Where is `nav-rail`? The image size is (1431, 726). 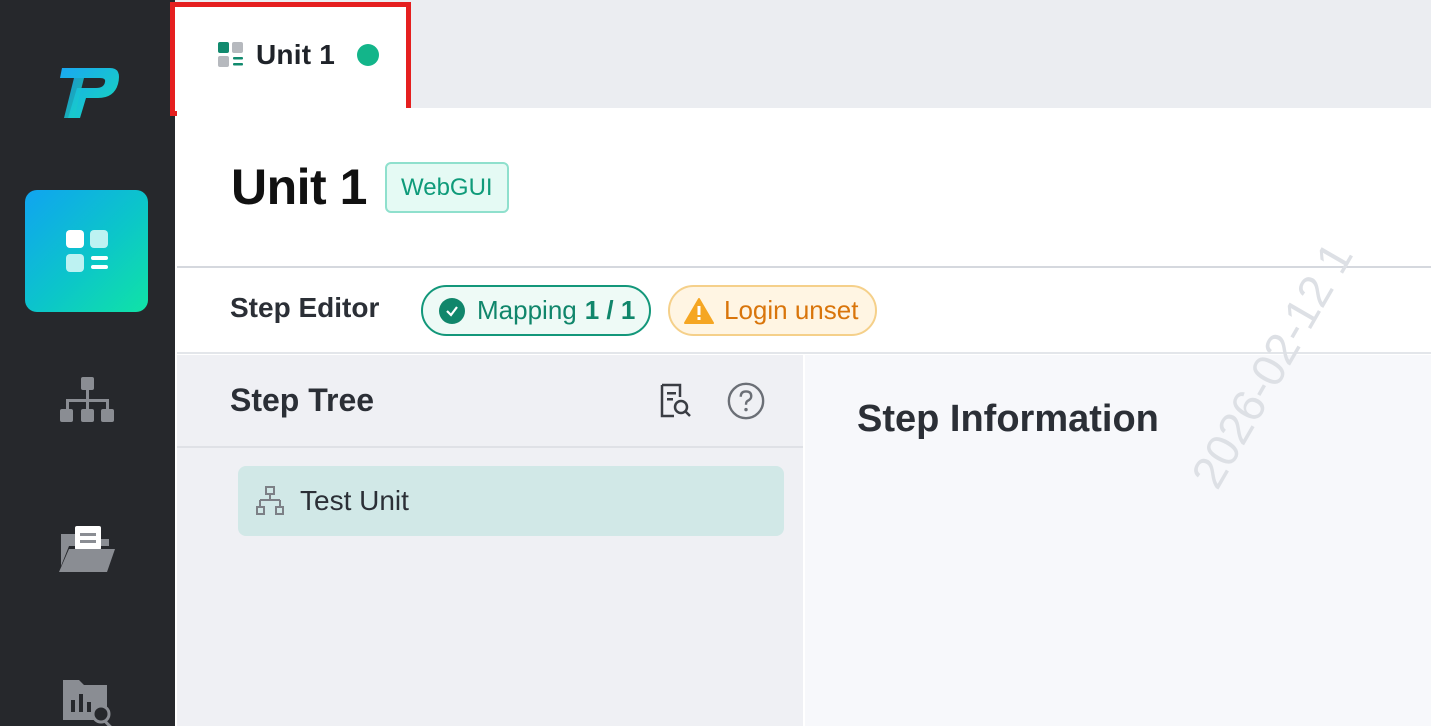
nav-rail is located at coordinates (87, 363).